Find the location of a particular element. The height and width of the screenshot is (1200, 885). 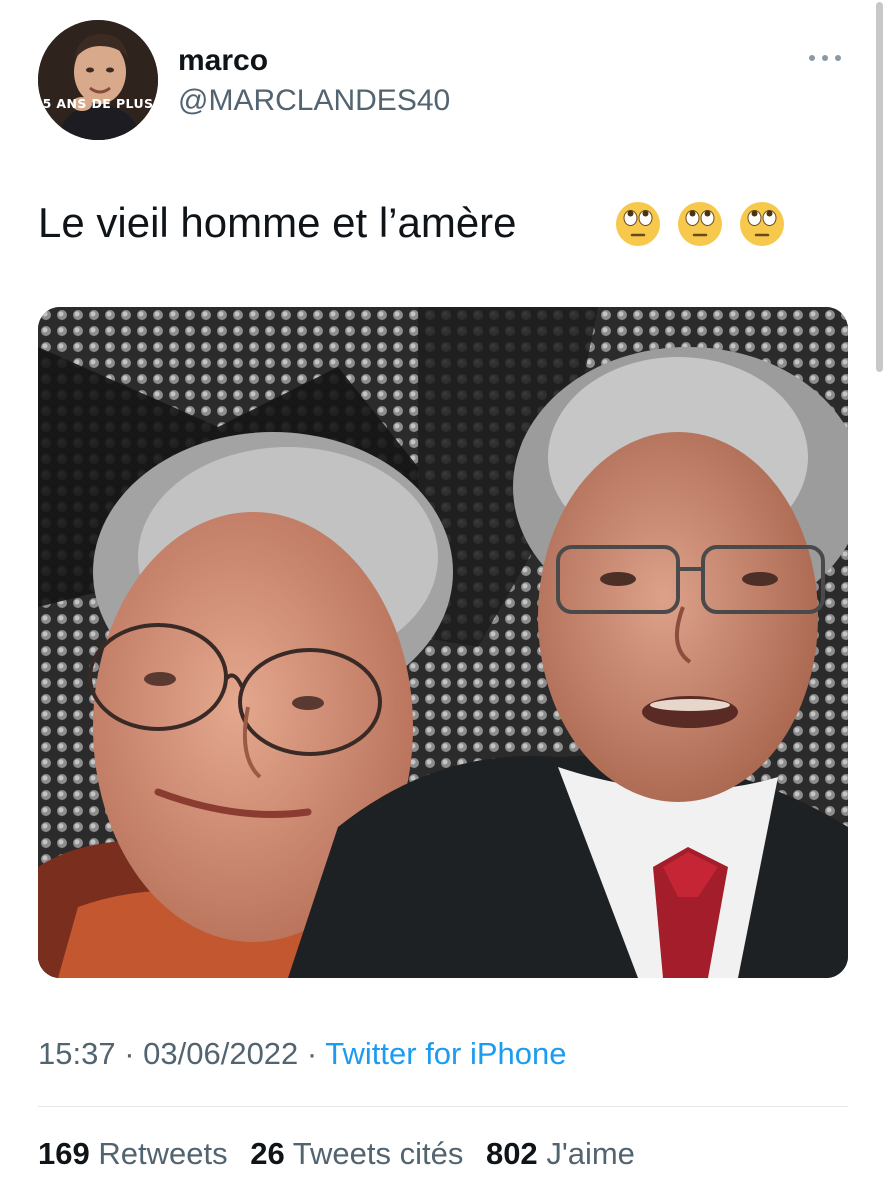

tweet-meta: 15:37 · 03/06/2022 · Twitter for iPhone is located at coordinates (302, 1054).